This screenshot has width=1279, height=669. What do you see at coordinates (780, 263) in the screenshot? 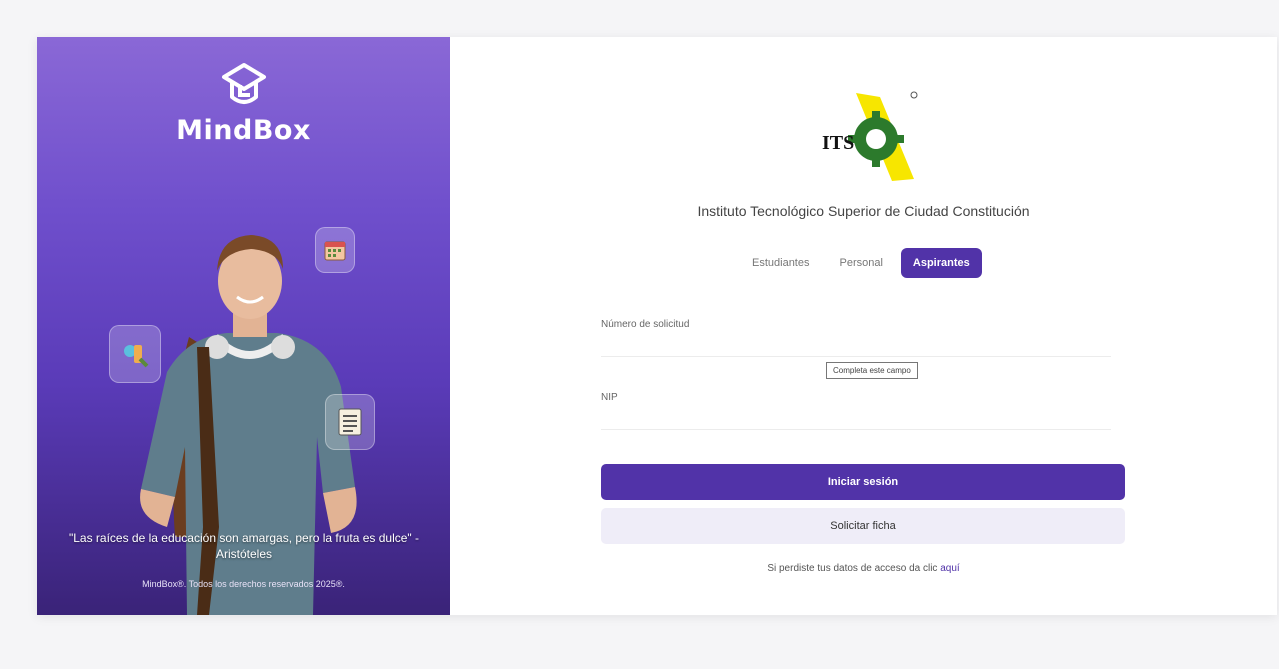
I see `tab-estudiantes: Estudiantes` at bounding box center [780, 263].